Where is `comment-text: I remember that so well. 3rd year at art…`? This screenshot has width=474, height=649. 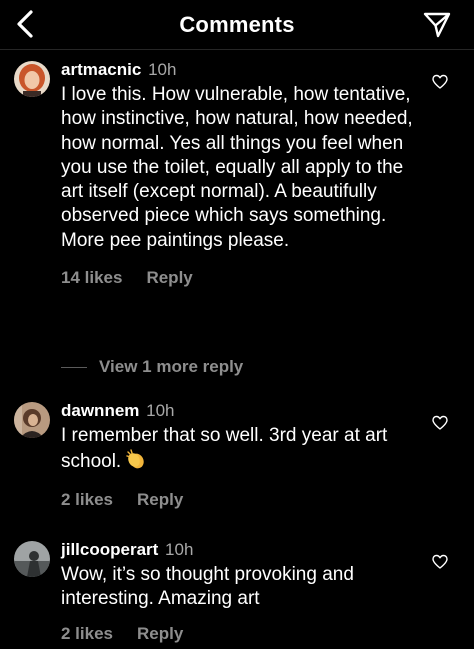
comment-text: I remember that so well. 3rd year at art… is located at coordinates (239, 451).